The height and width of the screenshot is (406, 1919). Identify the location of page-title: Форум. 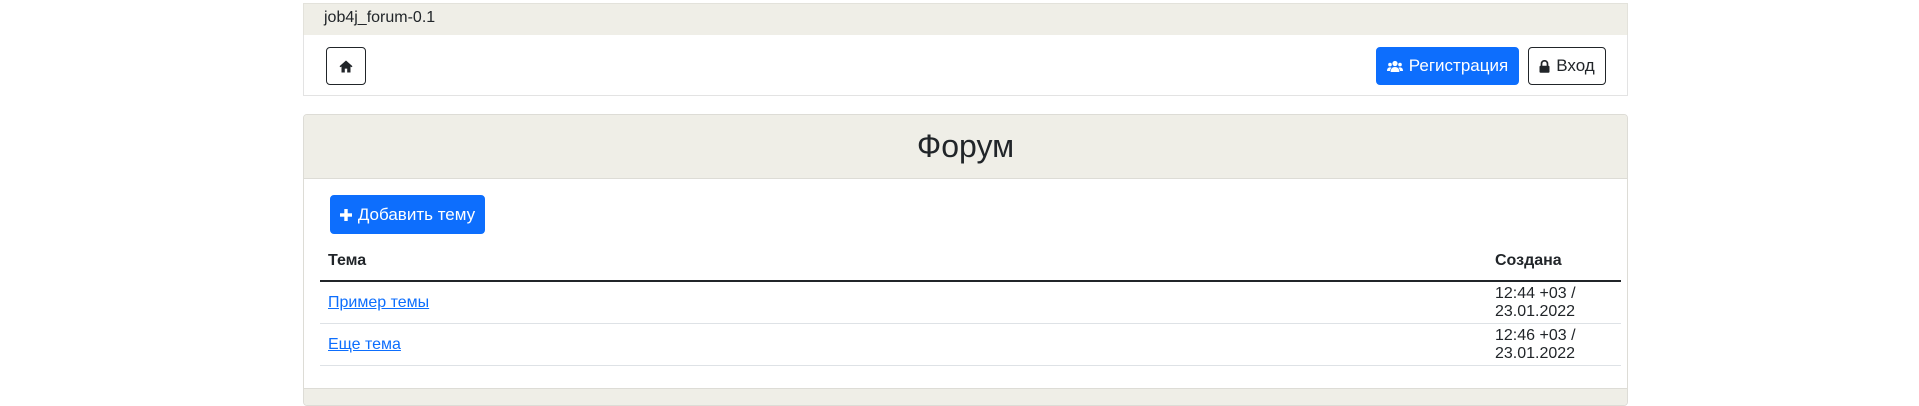
(965, 146).